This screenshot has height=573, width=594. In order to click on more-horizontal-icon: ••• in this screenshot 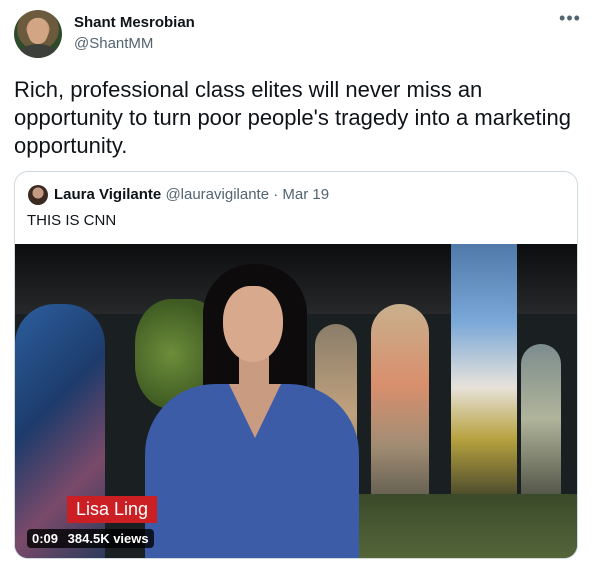, I will do `click(570, 19)`.